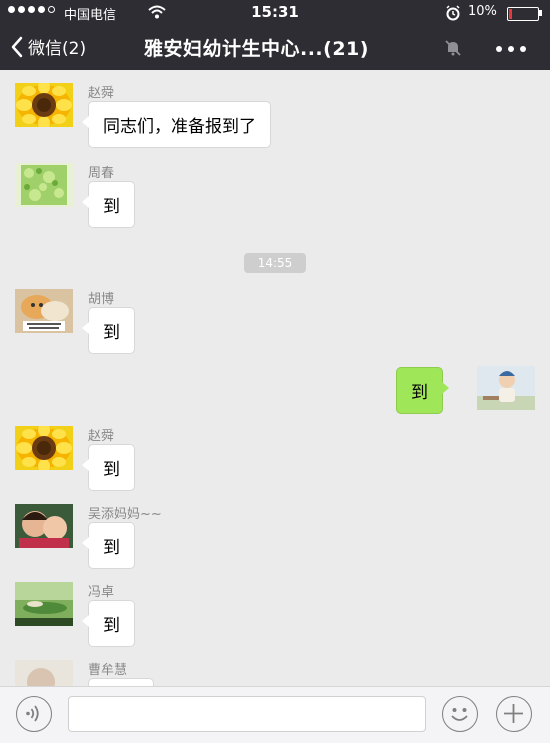 This screenshot has height=743, width=550. What do you see at coordinates (17, 46) in the screenshot?
I see `chevron-left-icon` at bounding box center [17, 46].